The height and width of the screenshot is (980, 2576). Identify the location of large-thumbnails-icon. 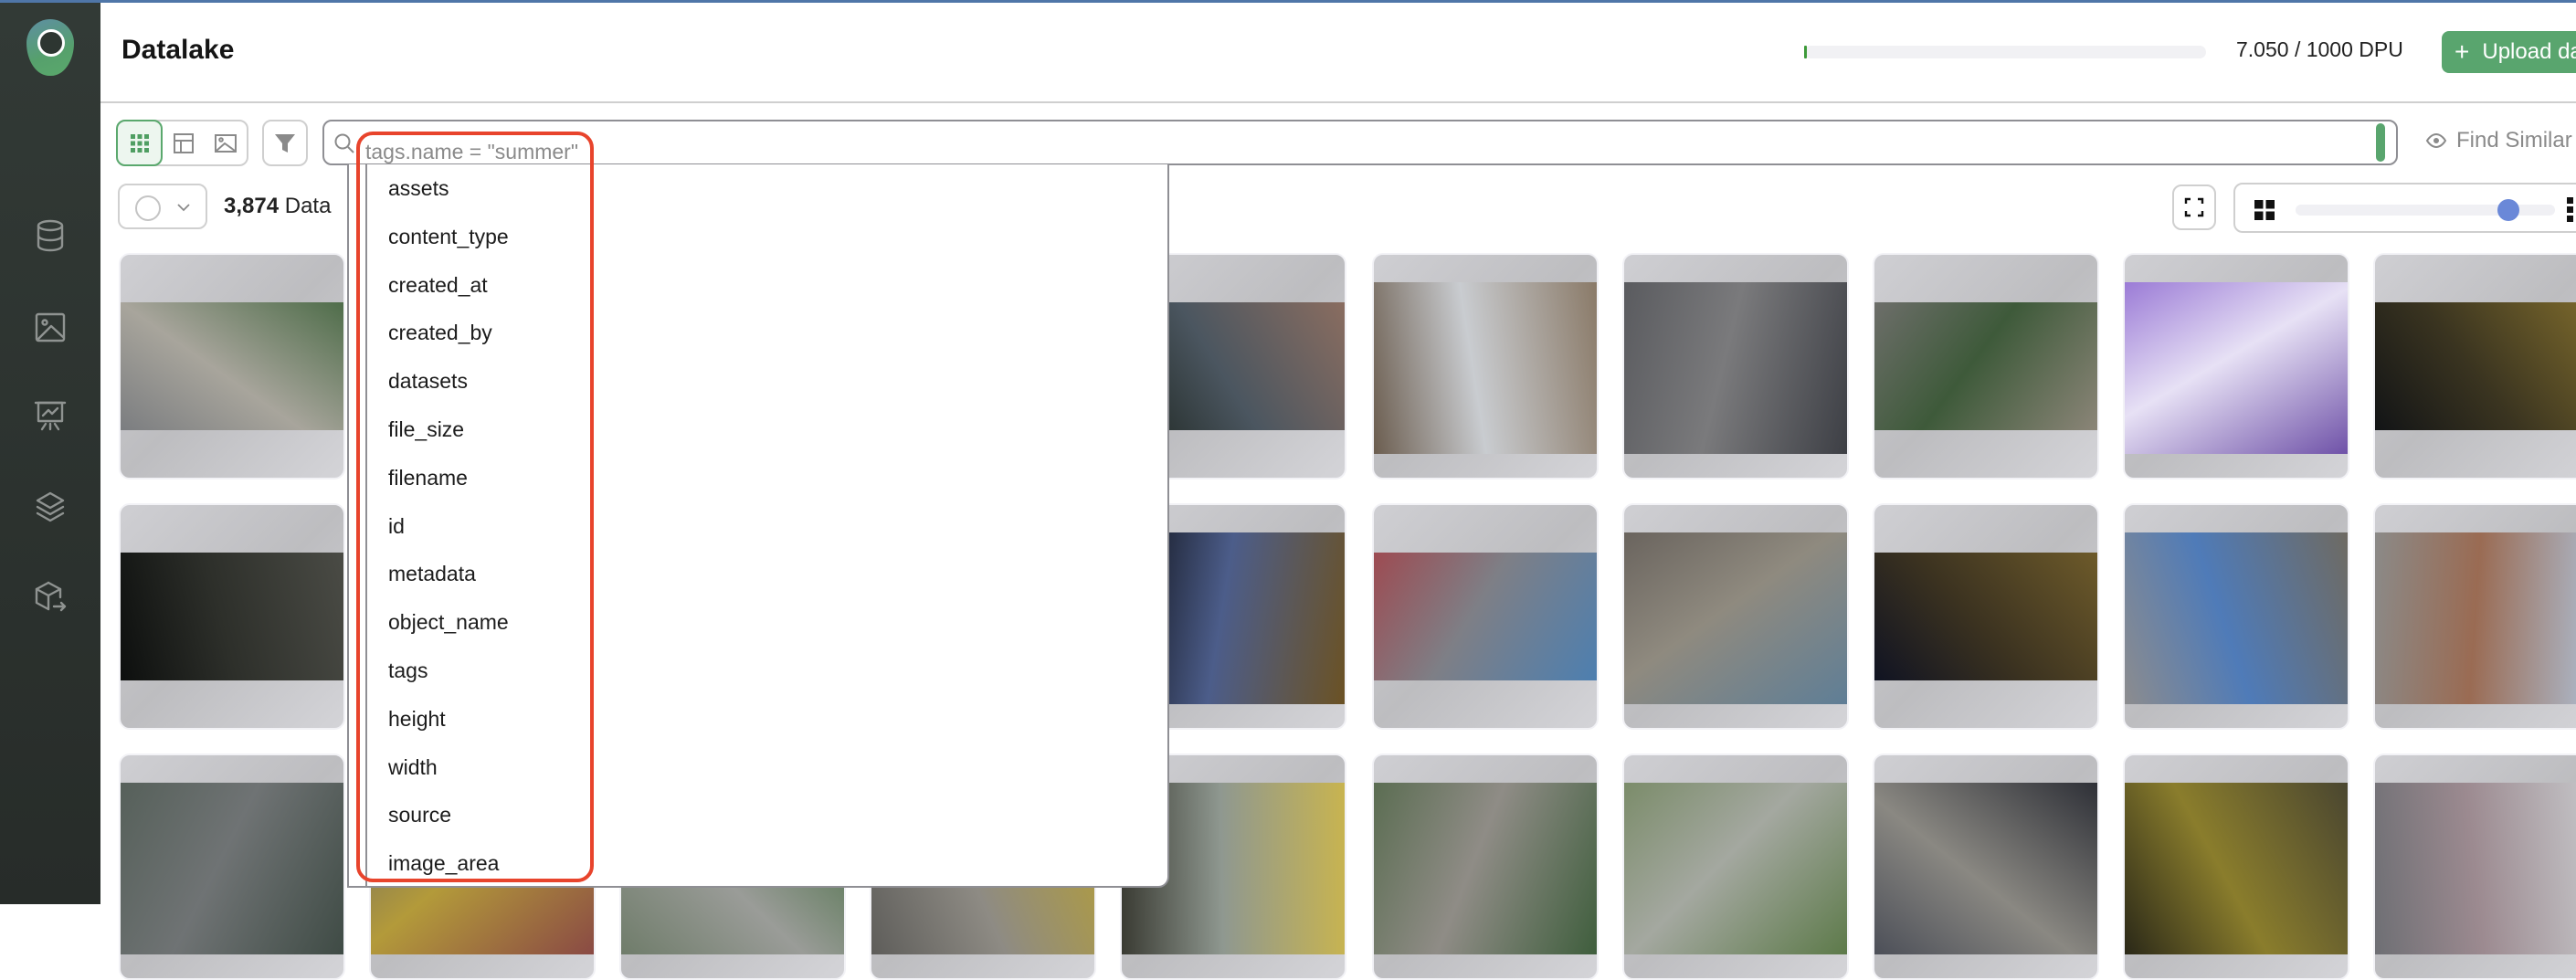
(2264, 210).